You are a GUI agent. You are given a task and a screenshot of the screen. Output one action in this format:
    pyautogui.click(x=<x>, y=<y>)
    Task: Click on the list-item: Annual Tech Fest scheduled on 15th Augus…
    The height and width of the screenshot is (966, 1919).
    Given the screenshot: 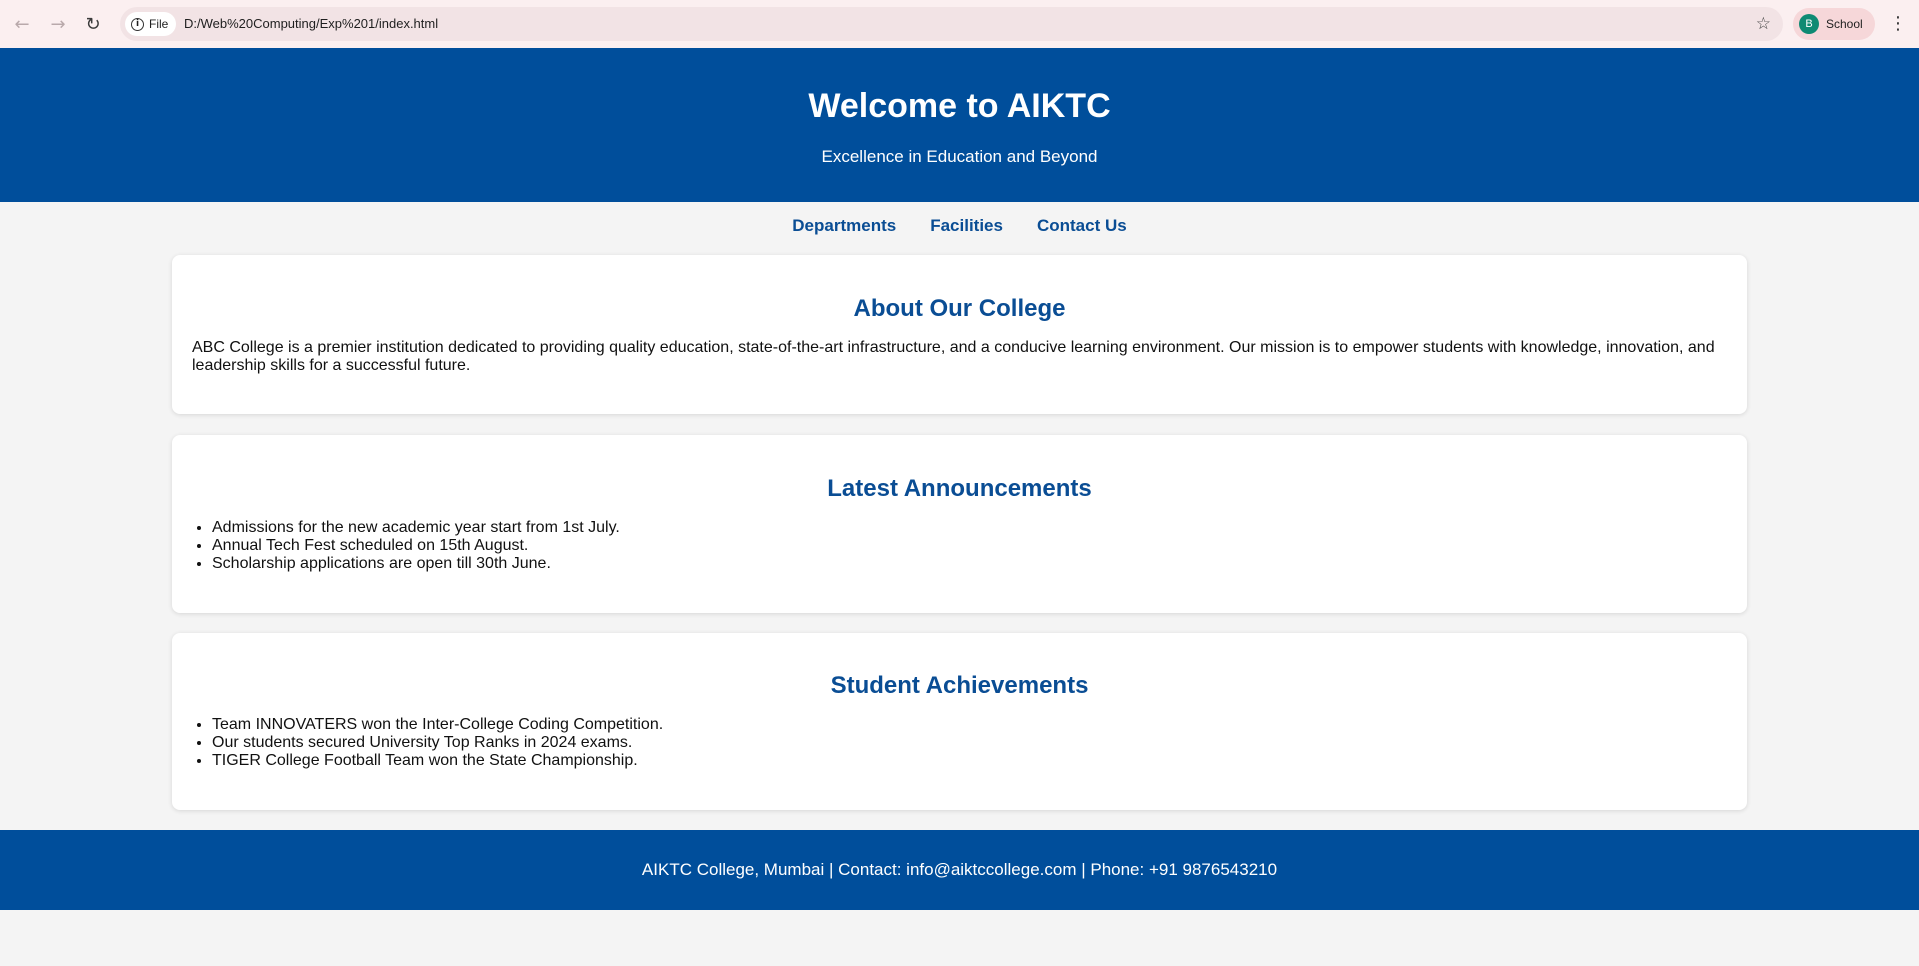 What is the action you would take?
    pyautogui.click(x=969, y=546)
    